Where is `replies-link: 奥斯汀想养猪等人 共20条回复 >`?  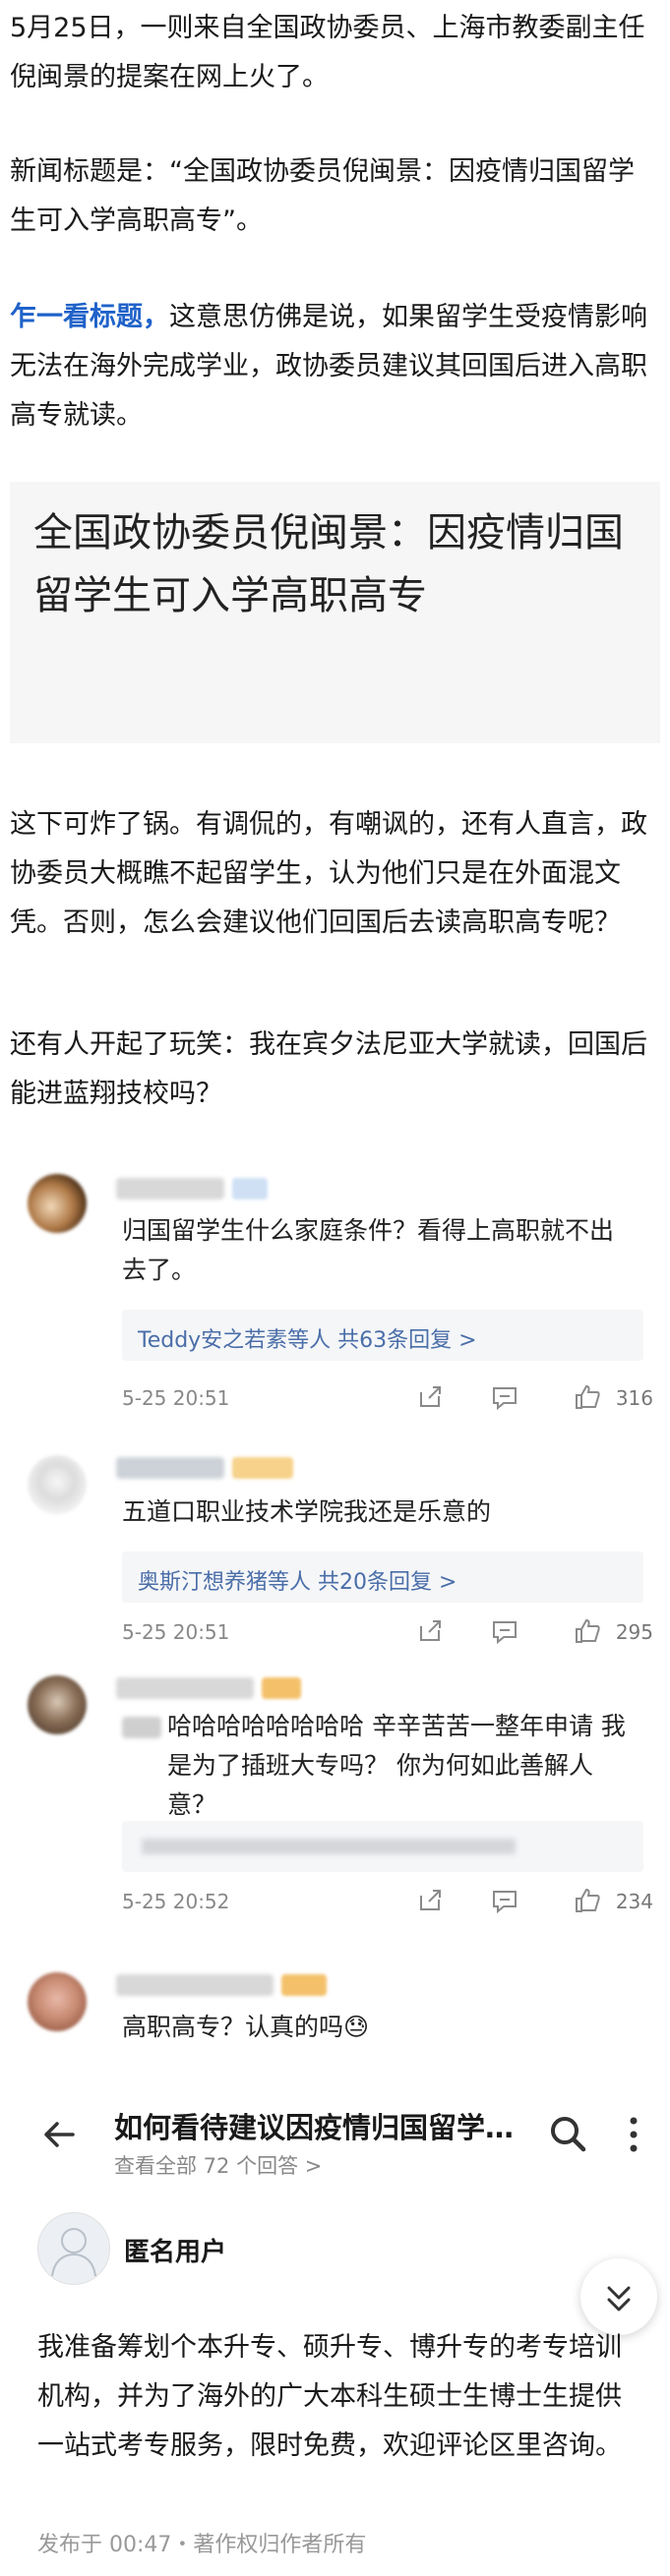
replies-link: 奥斯汀想养猪等人 共20条回复 > is located at coordinates (382, 1577).